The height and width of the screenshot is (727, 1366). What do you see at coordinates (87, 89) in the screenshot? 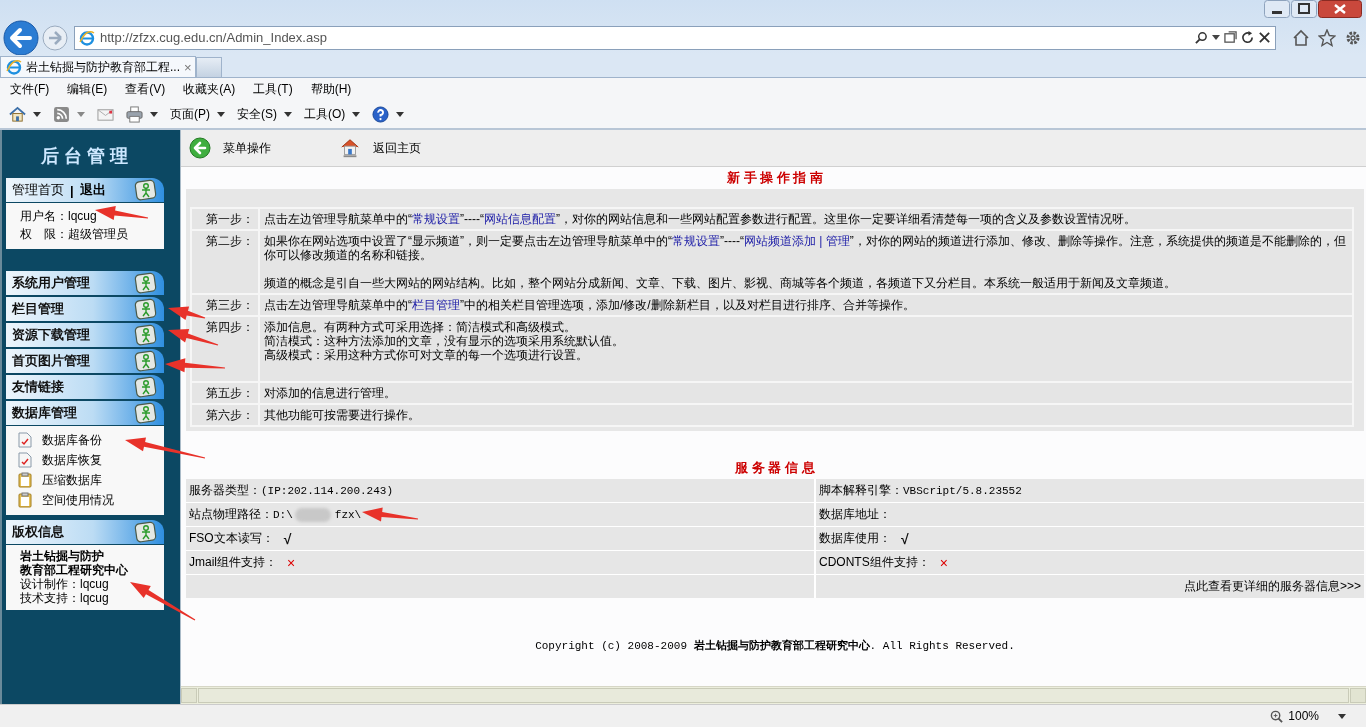
I see `menu-item: 编辑(E)` at bounding box center [87, 89].